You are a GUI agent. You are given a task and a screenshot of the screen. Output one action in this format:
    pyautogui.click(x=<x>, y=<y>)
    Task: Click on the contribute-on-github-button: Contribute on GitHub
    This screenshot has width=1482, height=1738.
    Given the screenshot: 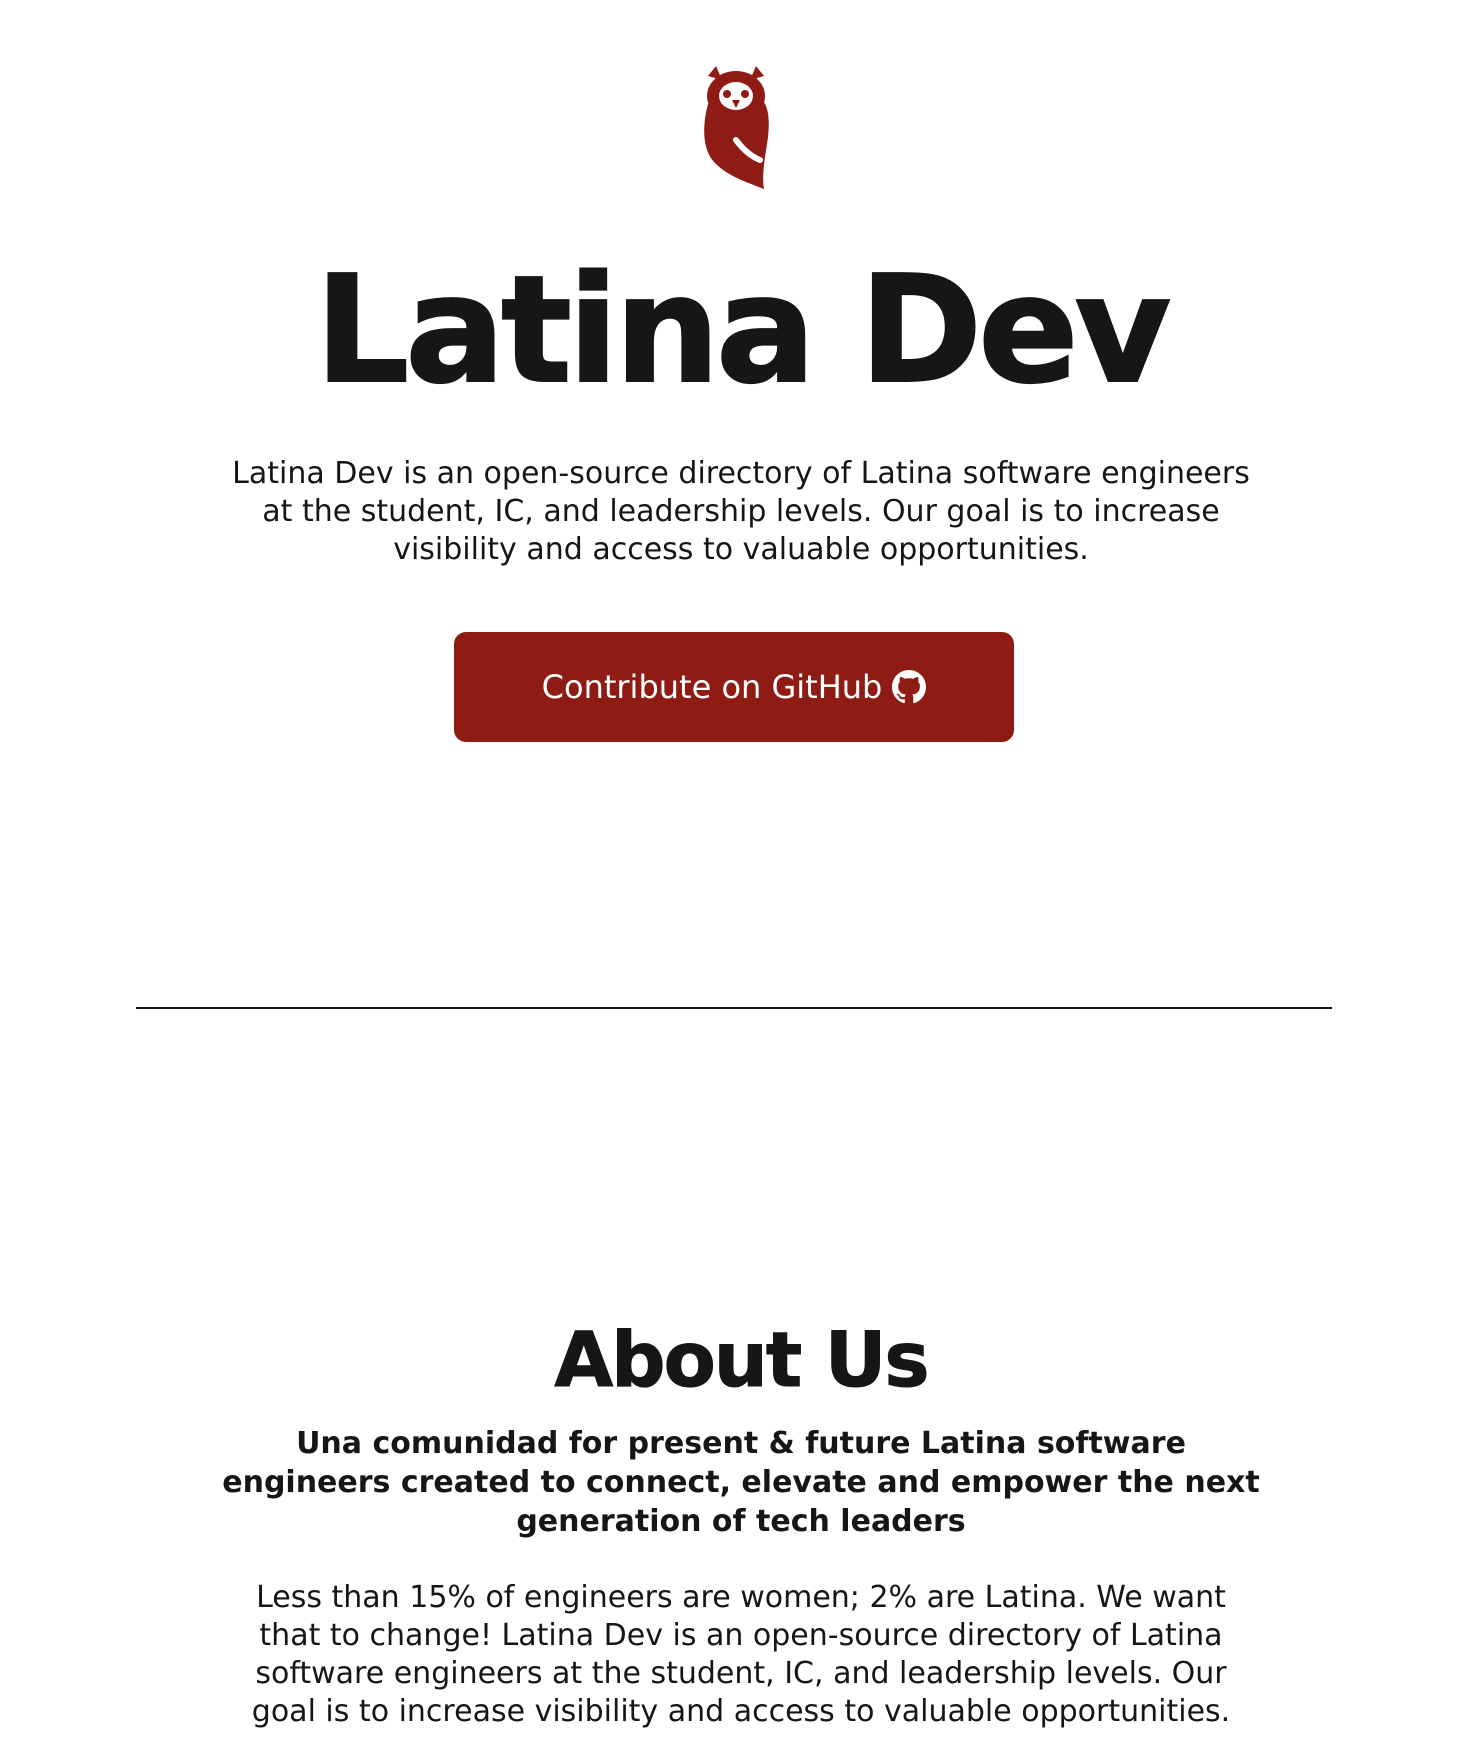 What is the action you would take?
    pyautogui.click(x=734, y=687)
    